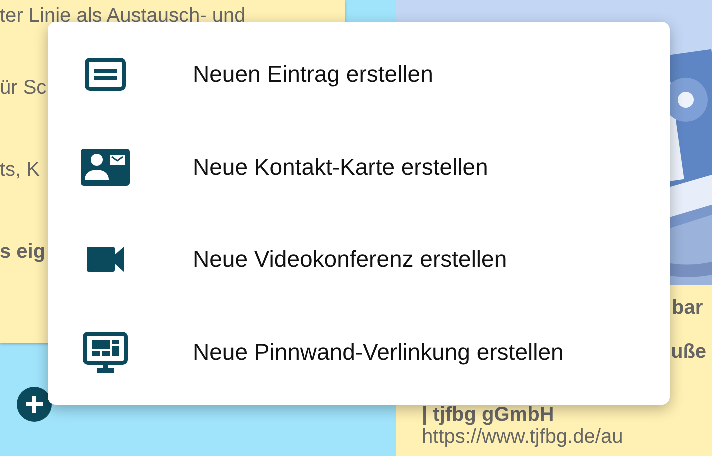 Image resolution: width=712 pixels, height=456 pixels. I want to click on note-text: ts, K, so click(20, 170).